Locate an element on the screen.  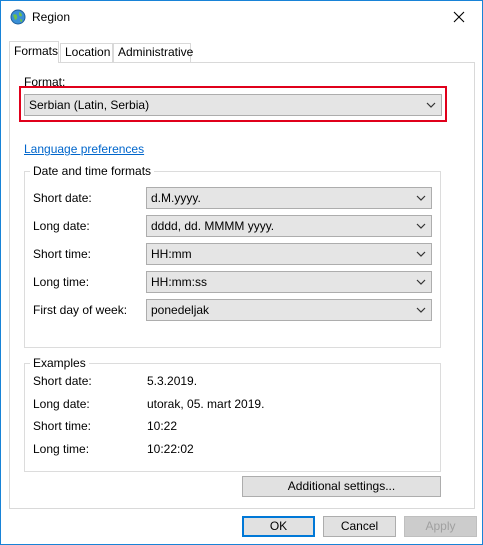
title-bar: Region is located at coordinates (241, 17).